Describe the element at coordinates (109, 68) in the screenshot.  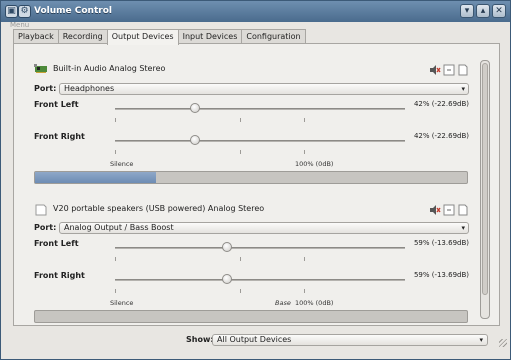
I see `device-name: Built-in Audio Analog Stereo` at that location.